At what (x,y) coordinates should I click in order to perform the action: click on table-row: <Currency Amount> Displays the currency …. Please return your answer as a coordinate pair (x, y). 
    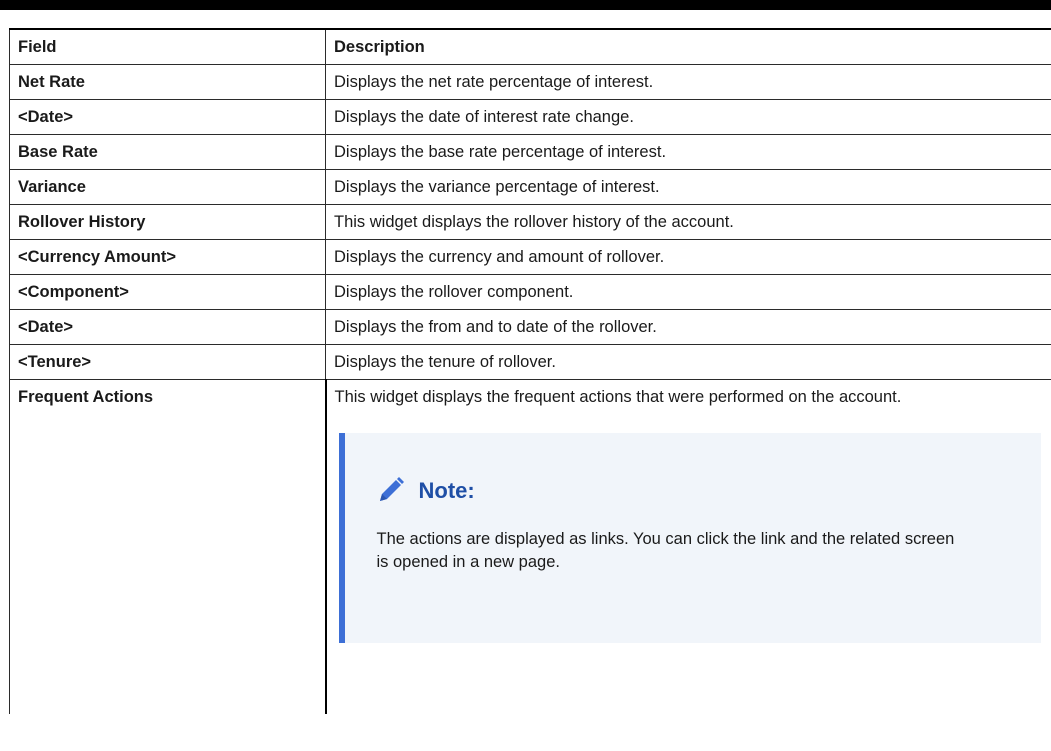
    Looking at the image, I should click on (530, 257).